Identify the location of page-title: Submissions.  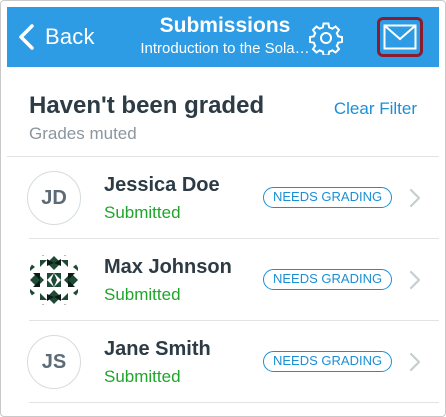
(225, 25).